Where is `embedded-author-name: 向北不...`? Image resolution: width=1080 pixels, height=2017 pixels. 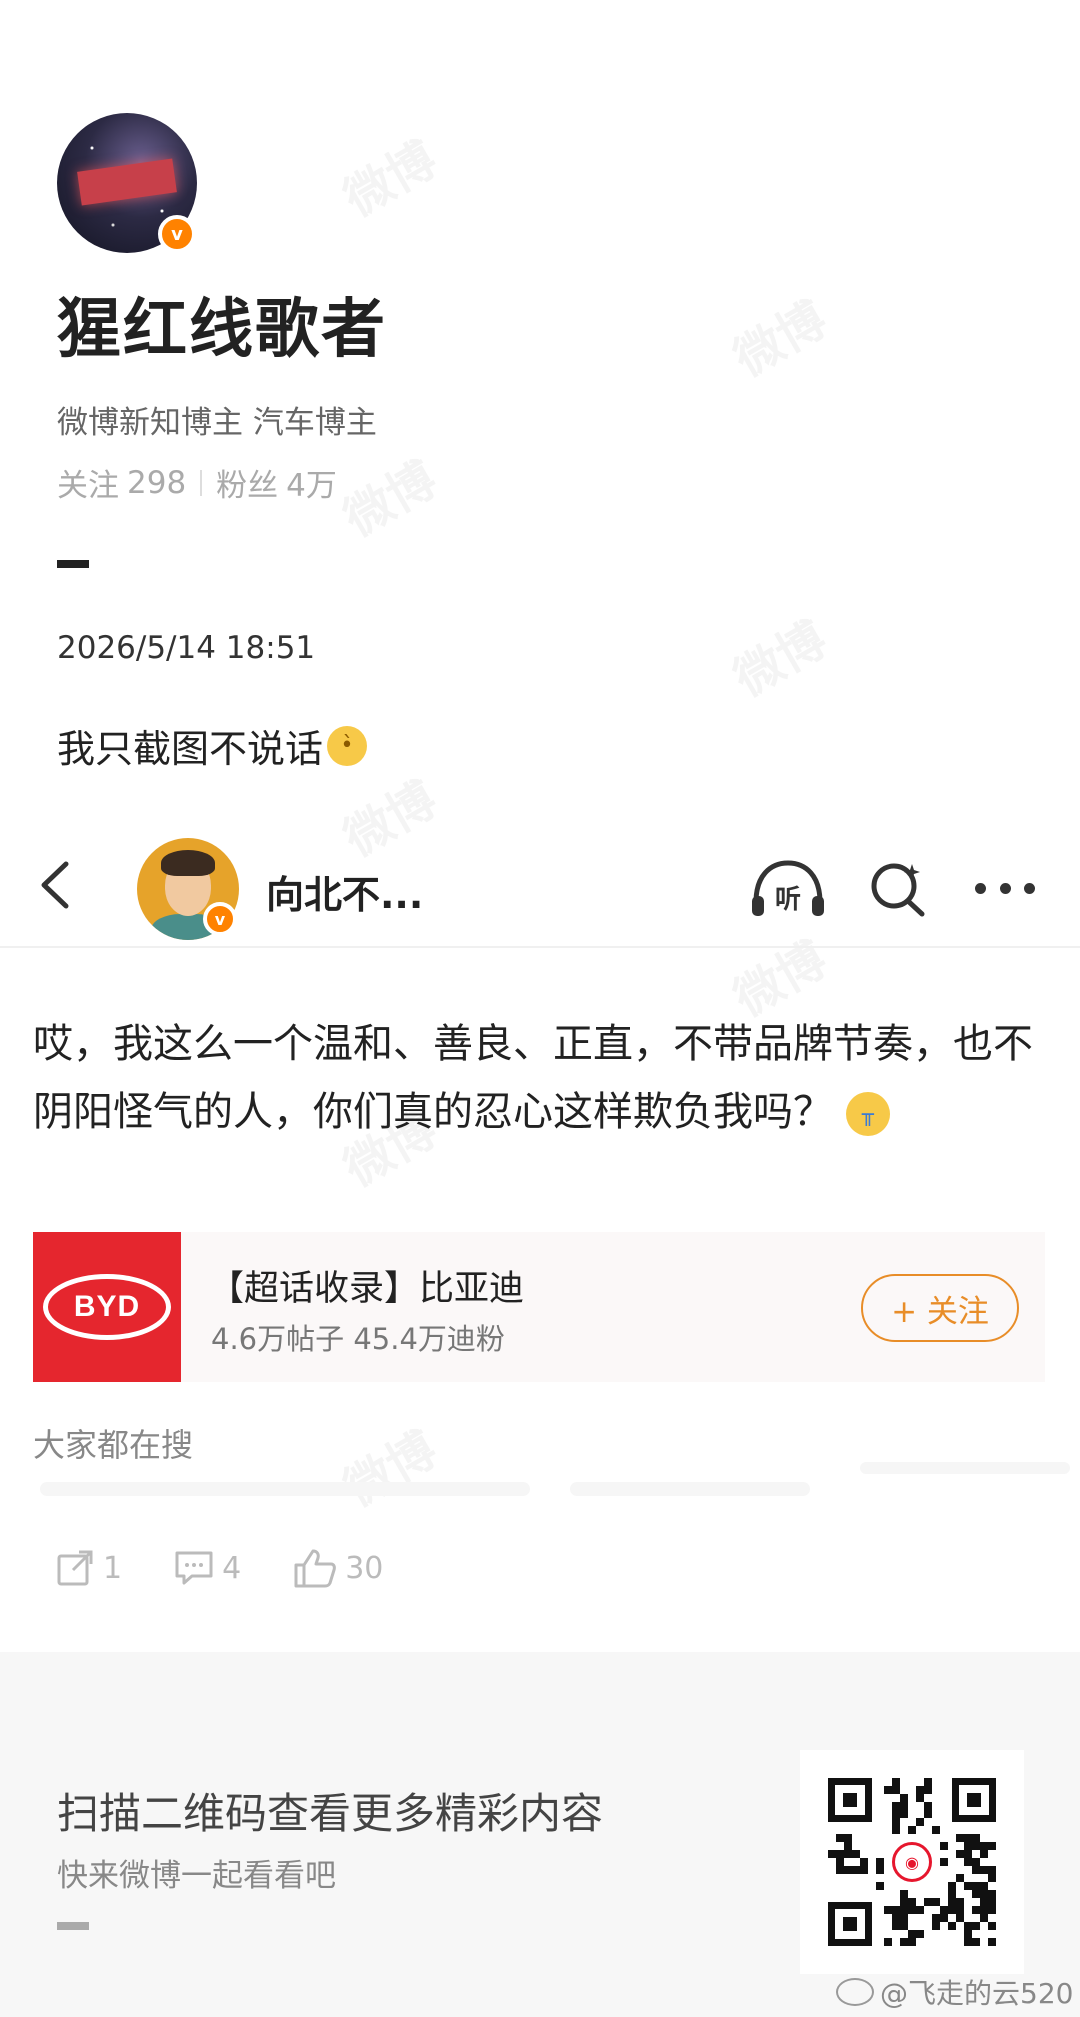
embedded-author-name: 向北不... is located at coordinates (344, 891).